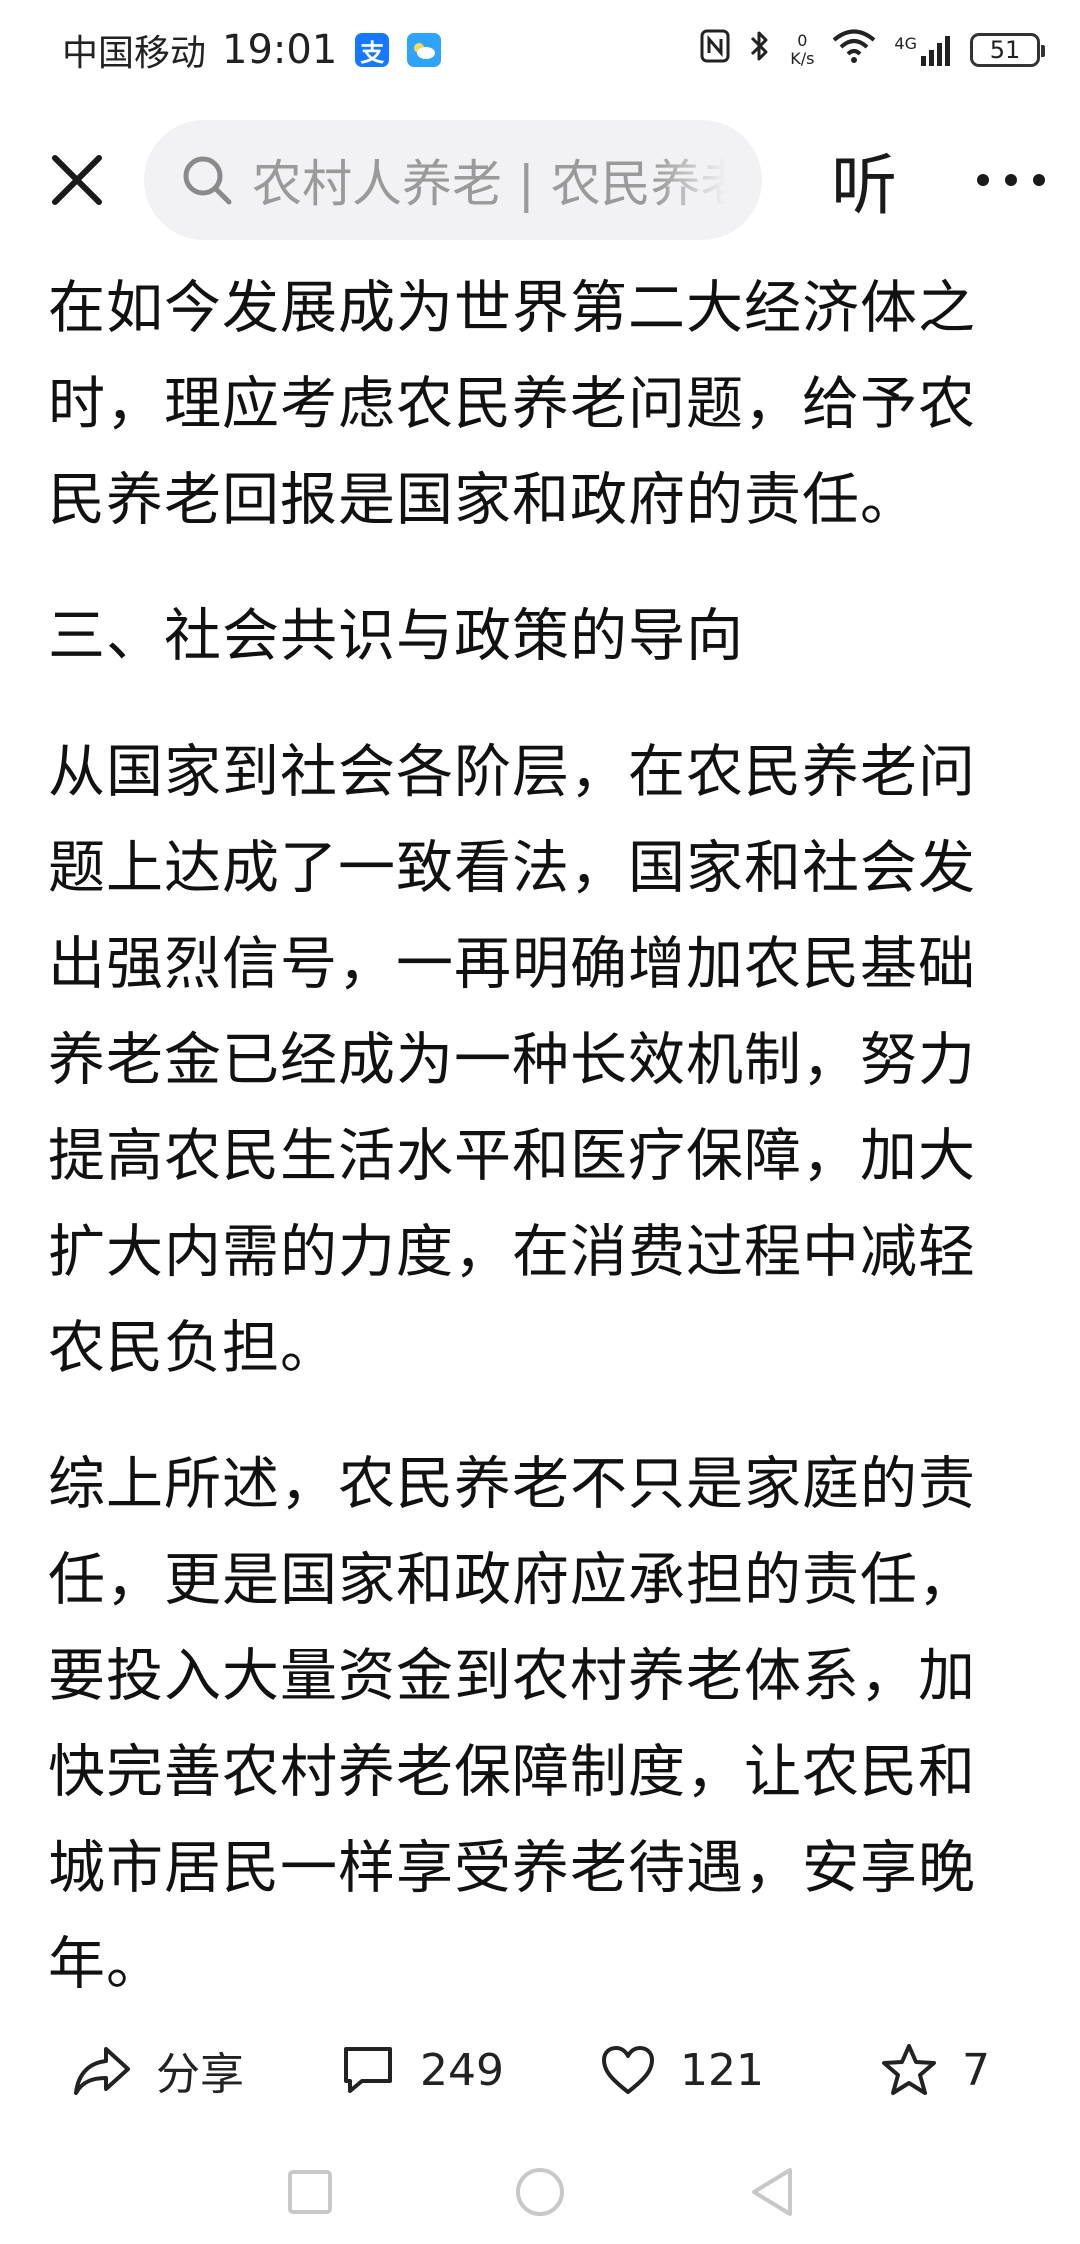  Describe the element at coordinates (802, 58) in the screenshot. I see `network-speed-unit: K/s` at that location.